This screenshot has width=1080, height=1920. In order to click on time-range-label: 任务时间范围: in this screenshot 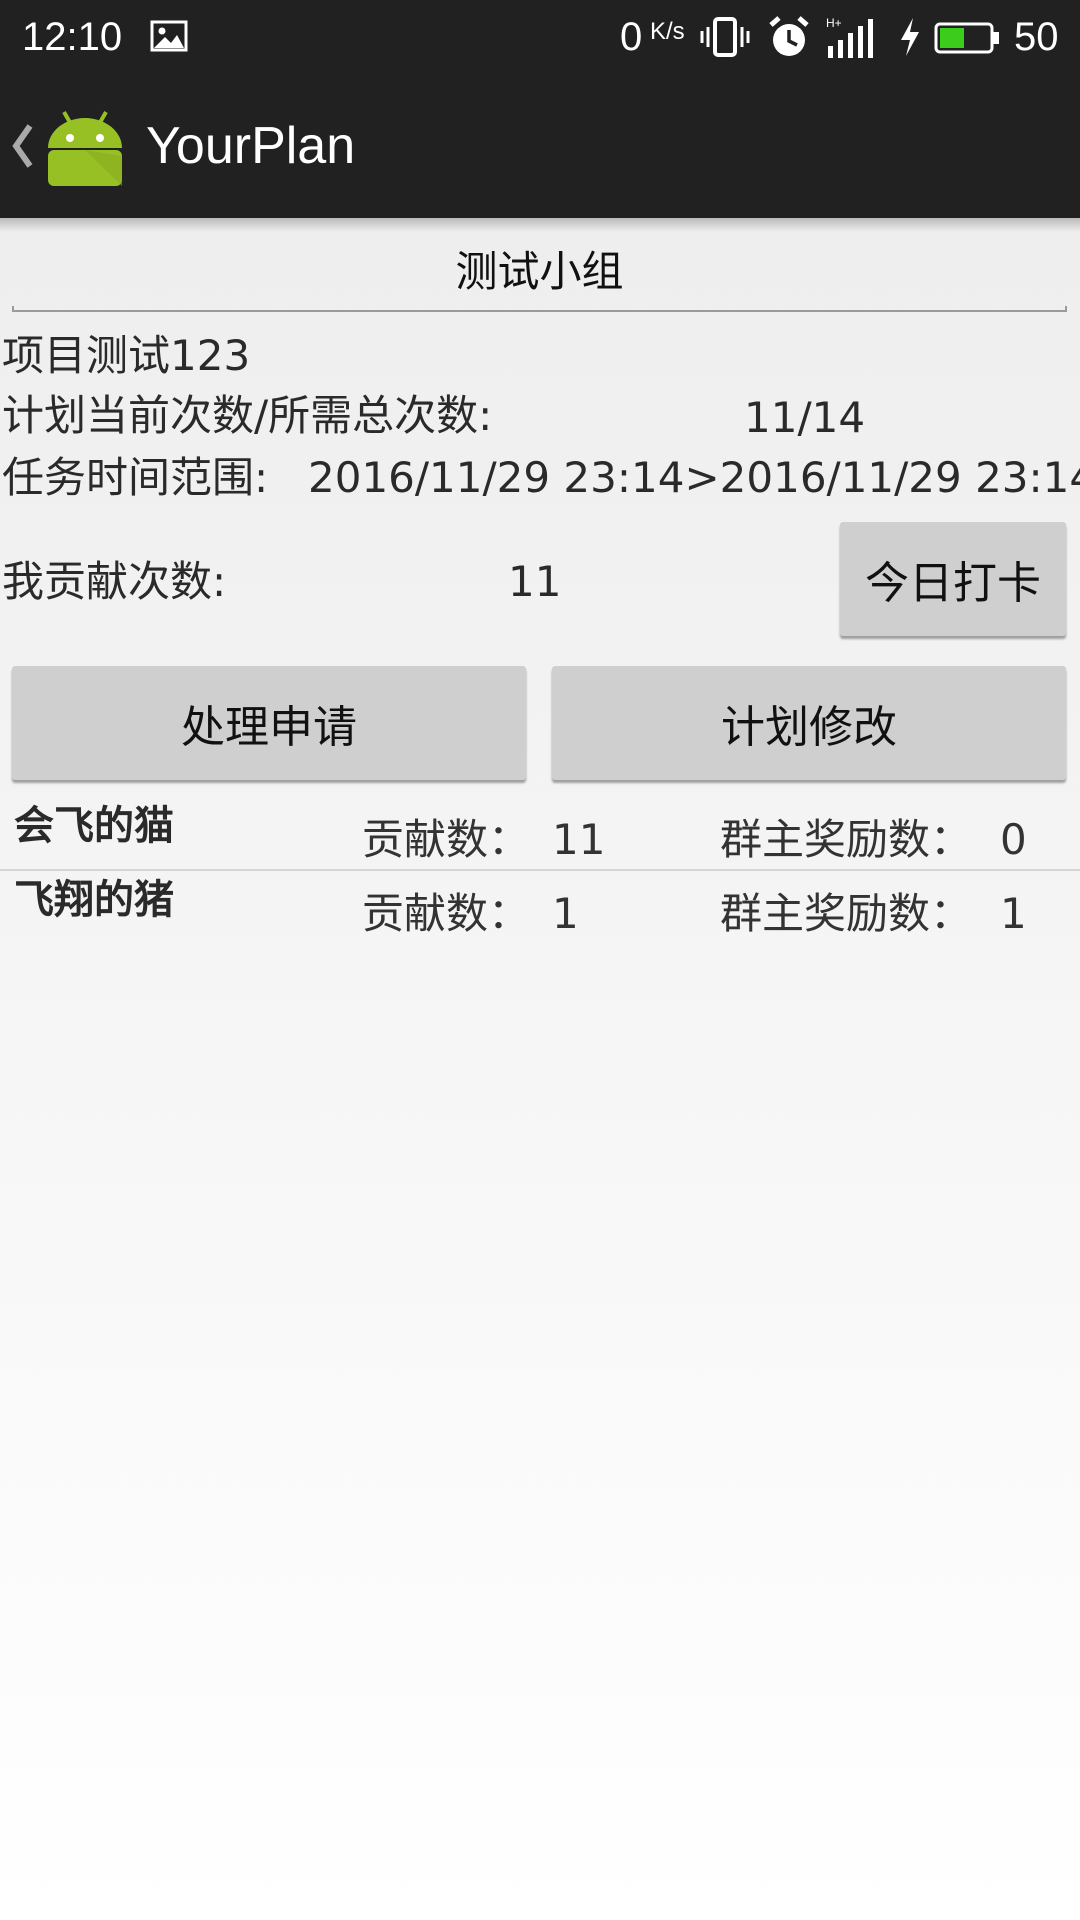, I will do `click(135, 477)`.